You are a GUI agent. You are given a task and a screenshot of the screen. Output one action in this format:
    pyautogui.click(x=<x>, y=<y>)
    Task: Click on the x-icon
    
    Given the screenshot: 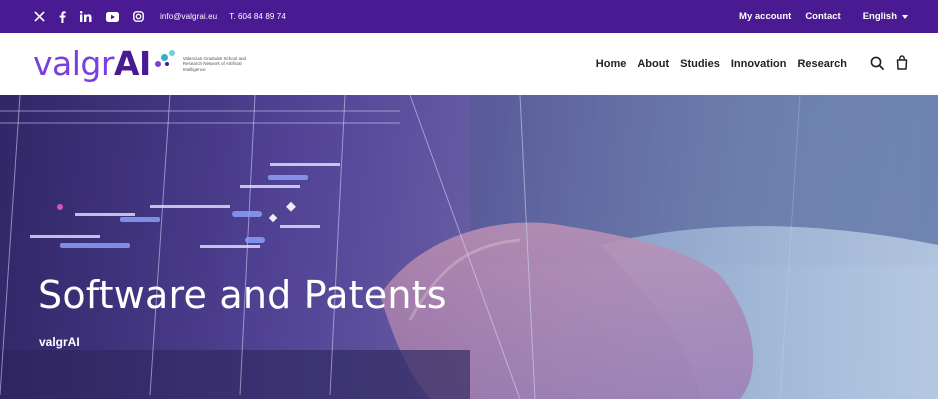 What is the action you would take?
    pyautogui.click(x=39, y=17)
    